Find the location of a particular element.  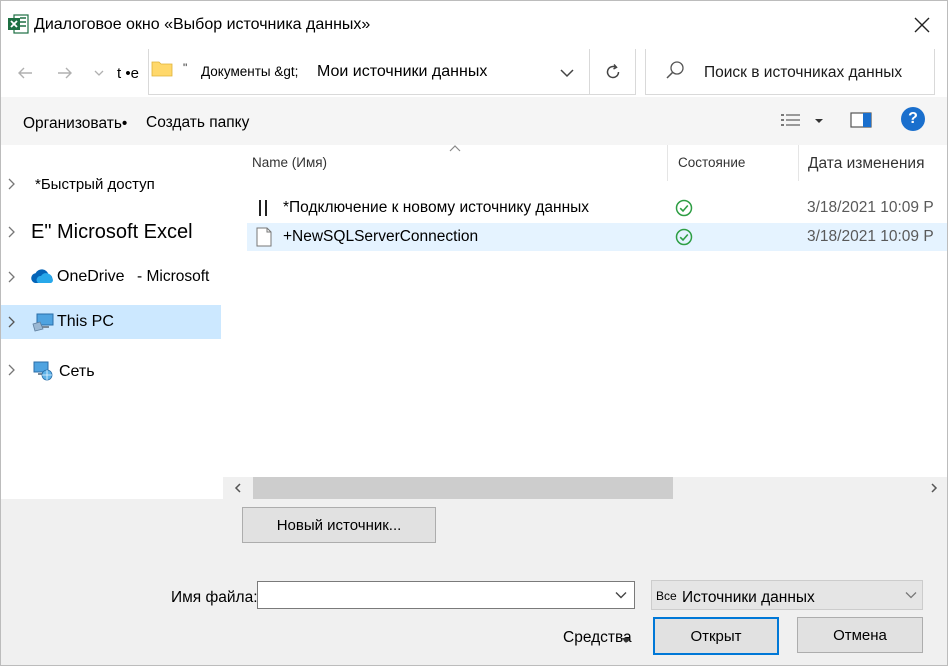

nav-item-label: E" Microsoft Excel is located at coordinates (112, 232).